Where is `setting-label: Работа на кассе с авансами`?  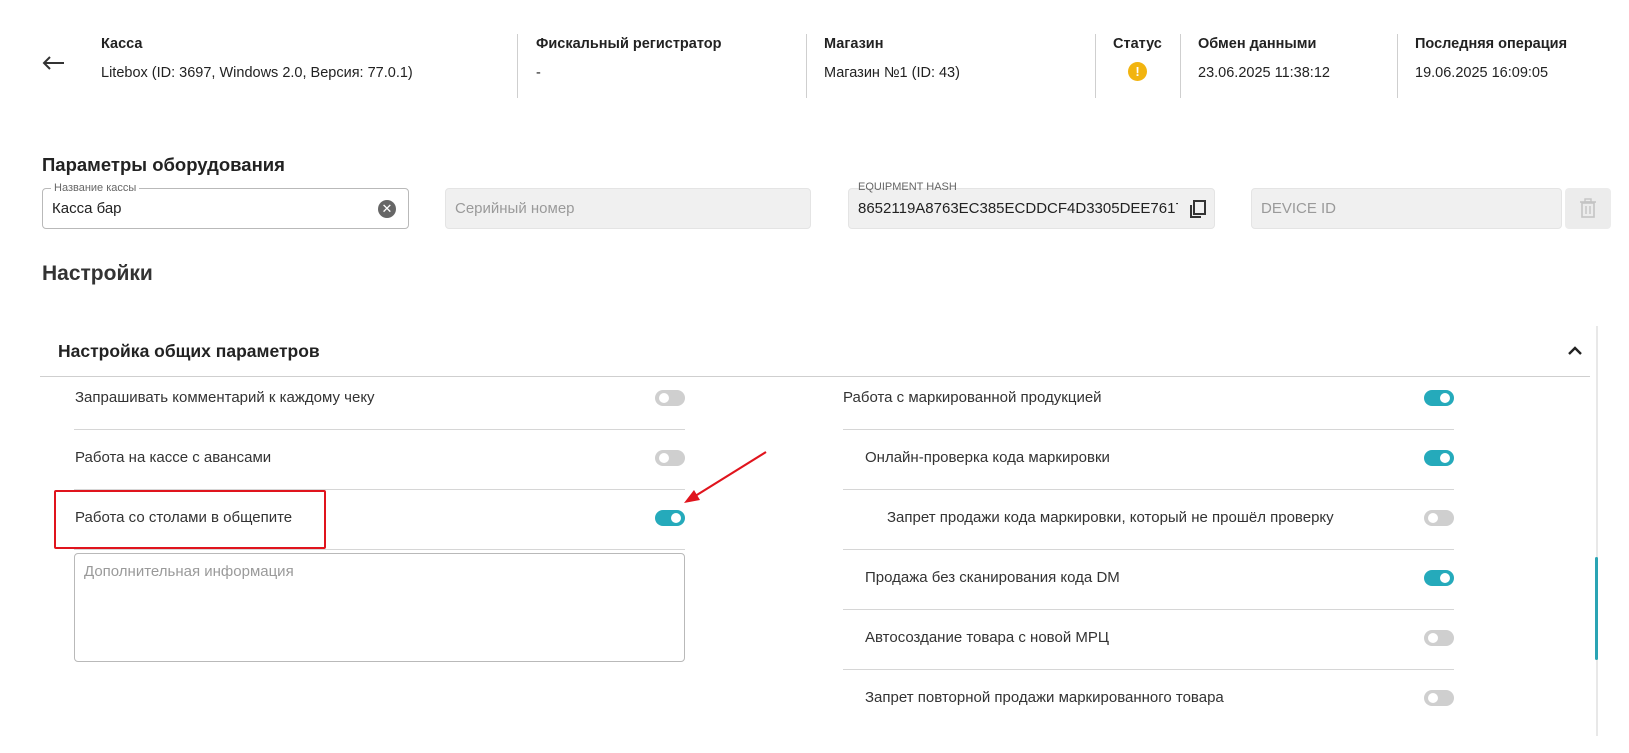 setting-label: Работа на кассе с авансами is located at coordinates (173, 457).